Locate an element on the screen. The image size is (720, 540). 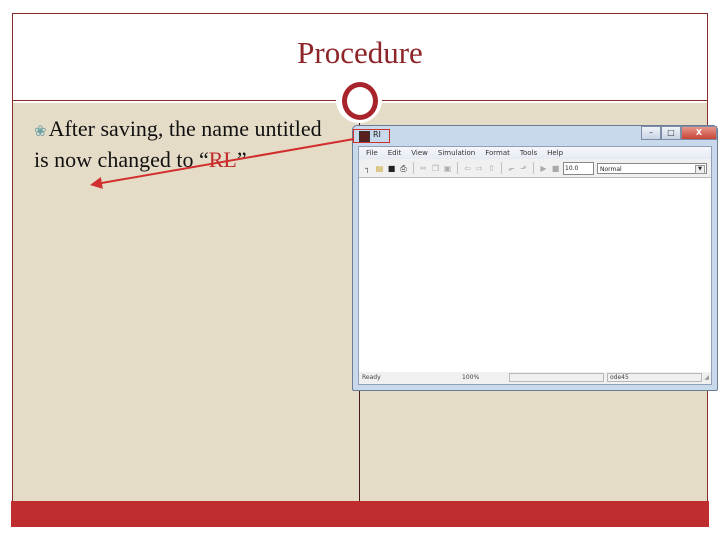
slide-title: Procedure is located at coordinates (360, 52).